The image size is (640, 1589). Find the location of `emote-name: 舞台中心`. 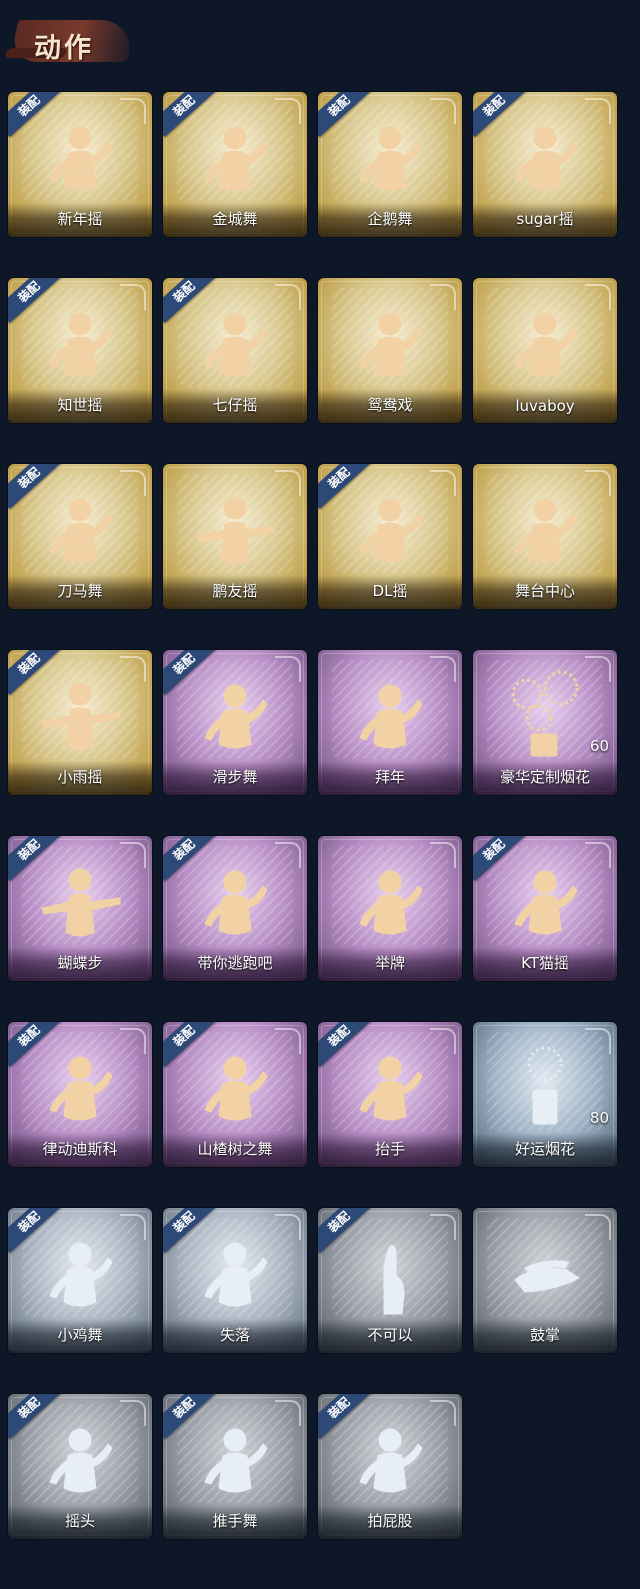

emote-name: 舞台中心 is located at coordinates (544, 591).